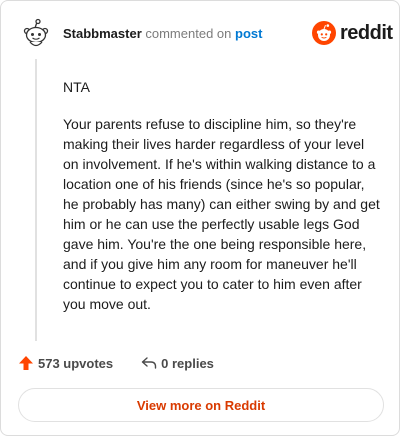 This screenshot has height=436, width=400. What do you see at coordinates (187, 363) in the screenshot?
I see `reply-count: 0 replies` at bounding box center [187, 363].